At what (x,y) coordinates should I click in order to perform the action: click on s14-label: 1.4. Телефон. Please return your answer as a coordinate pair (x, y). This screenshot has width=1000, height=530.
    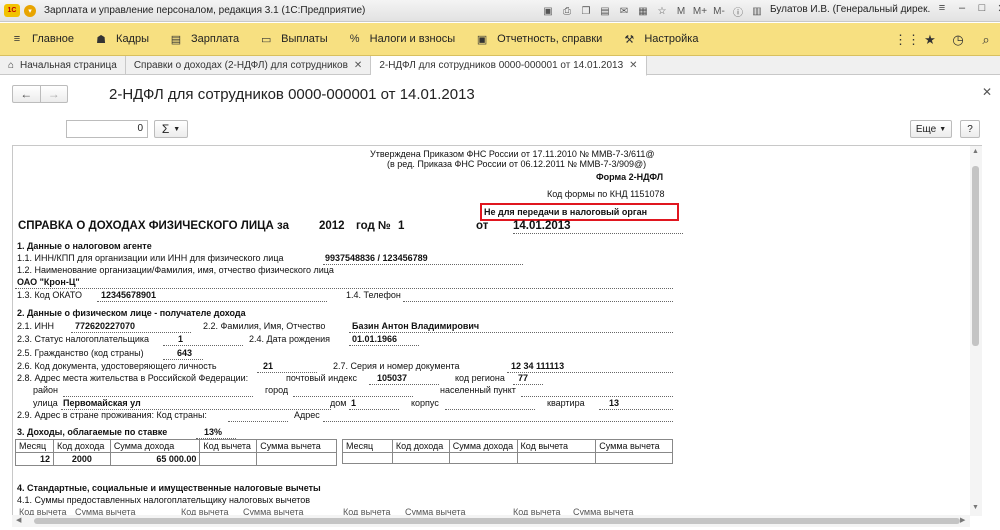
    Looking at the image, I should click on (373, 295).